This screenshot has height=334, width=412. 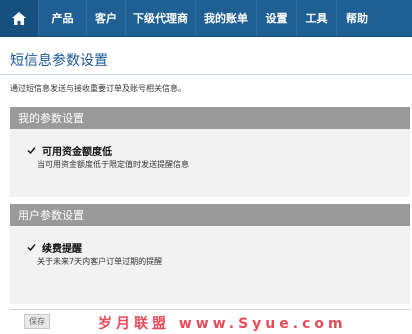 I want to click on option-label: 续费提醒, so click(x=62, y=249).